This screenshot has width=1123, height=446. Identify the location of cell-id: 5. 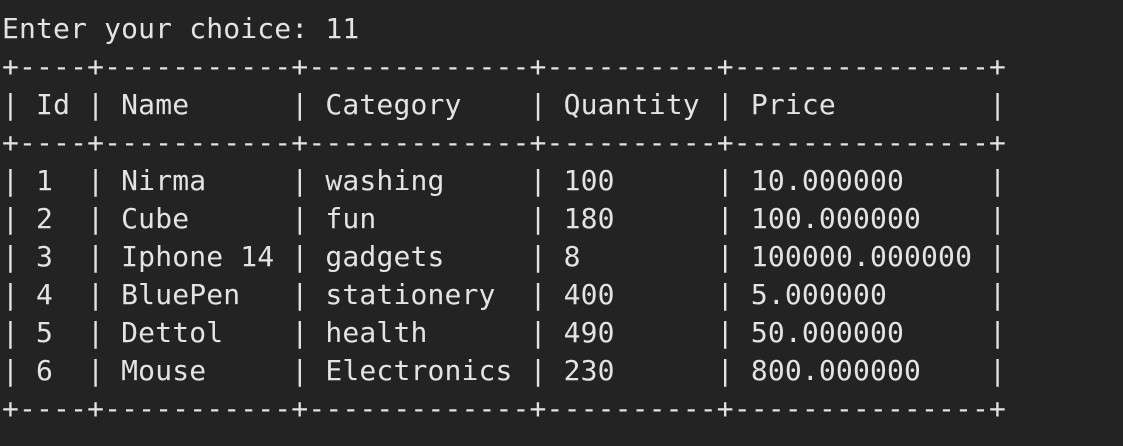
(45, 332).